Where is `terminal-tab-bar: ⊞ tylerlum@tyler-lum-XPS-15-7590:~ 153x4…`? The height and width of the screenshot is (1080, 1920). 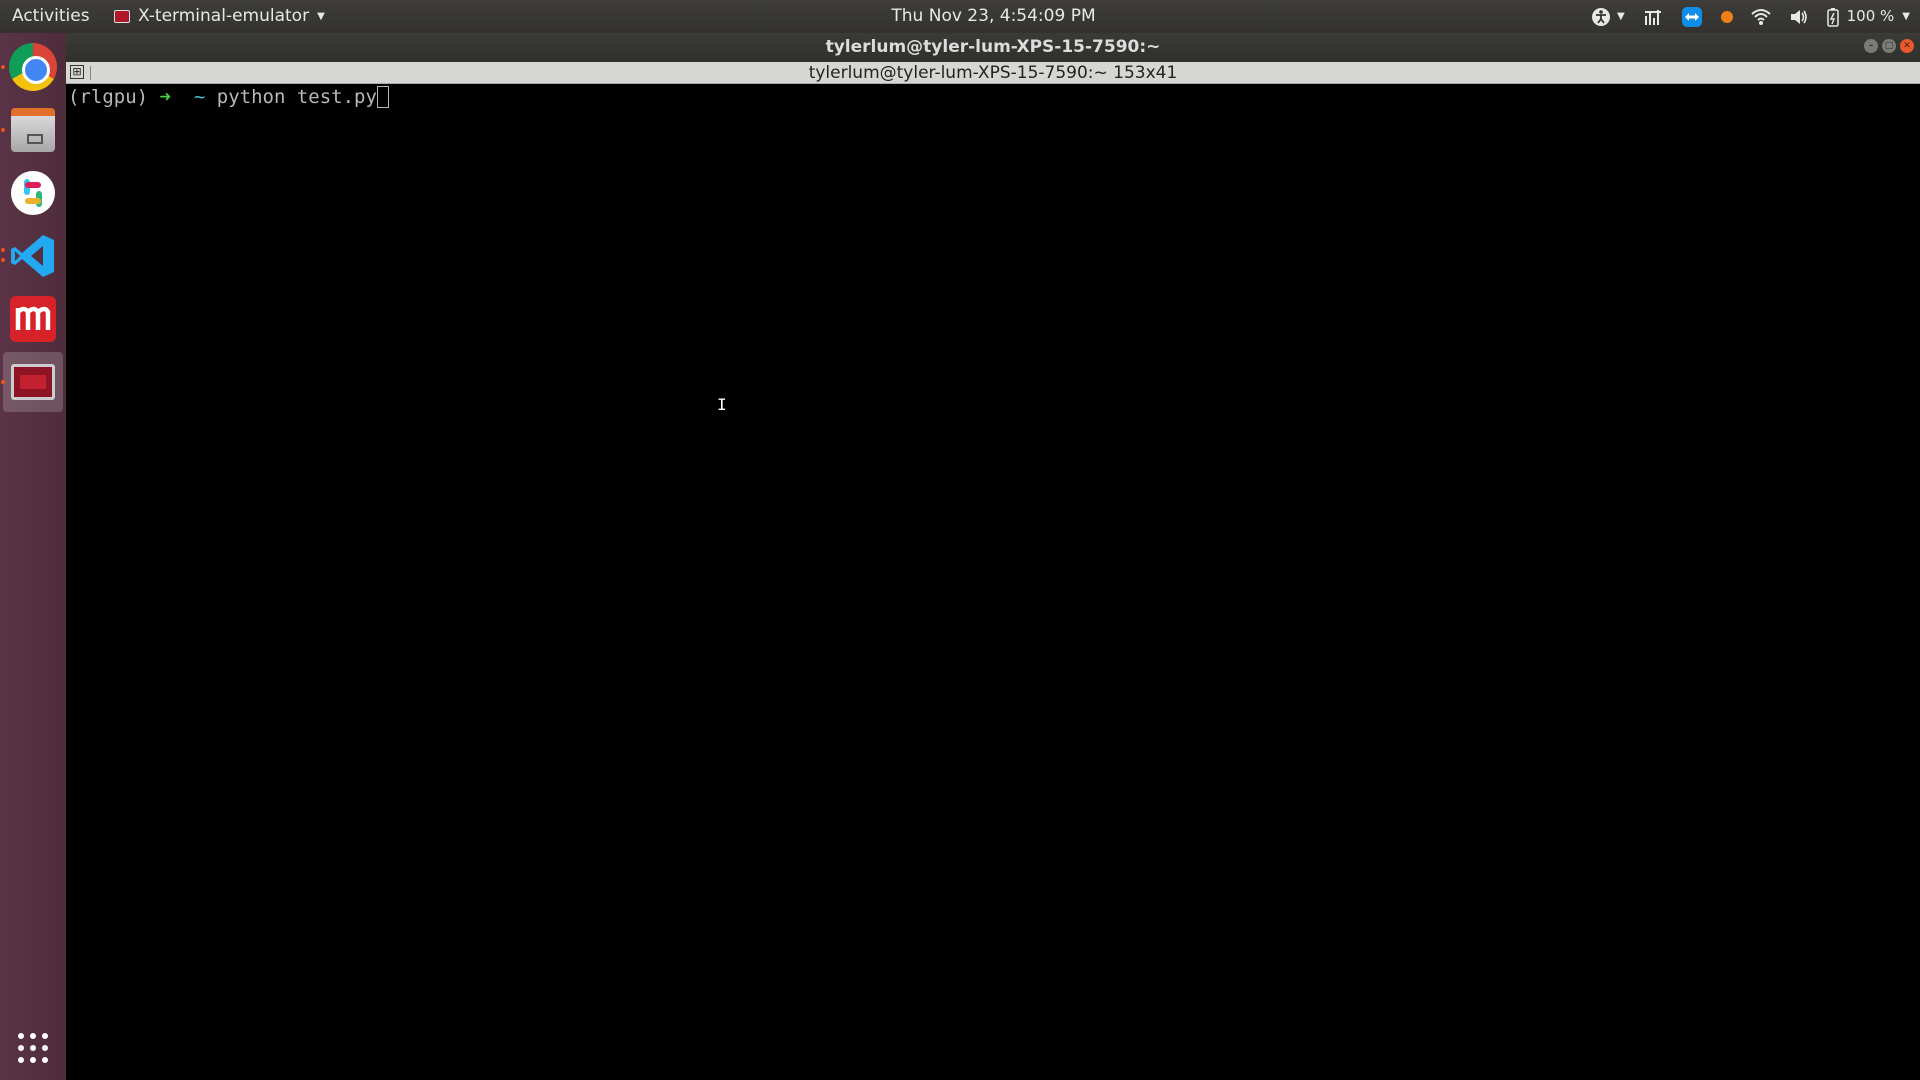 terminal-tab-bar: ⊞ tylerlum@tyler-lum-XPS-15-7590:~ 153x4… is located at coordinates (993, 73).